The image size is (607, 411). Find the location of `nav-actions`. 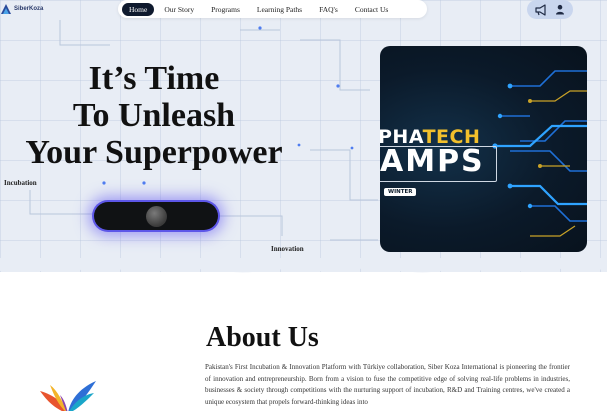

nav-actions is located at coordinates (550, 9).